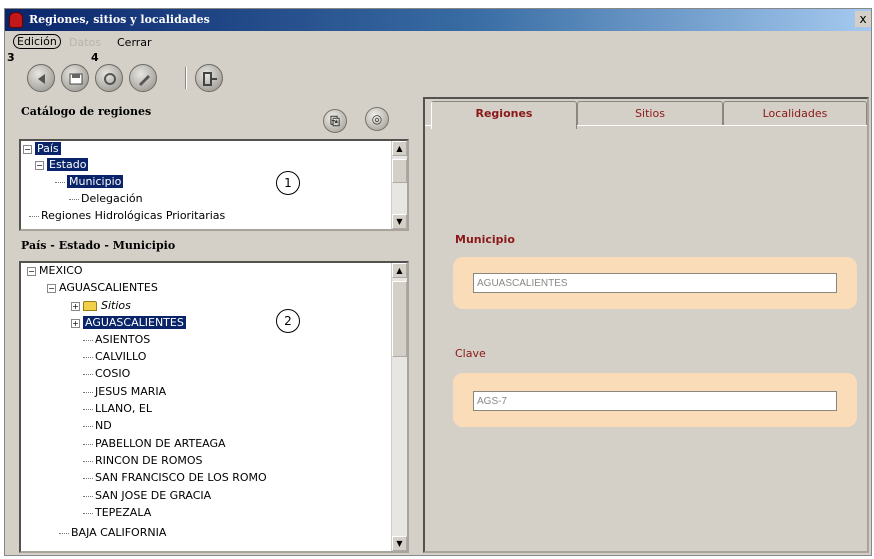  Describe the element at coordinates (90, 306) in the screenshot. I see `folder-icon` at that location.